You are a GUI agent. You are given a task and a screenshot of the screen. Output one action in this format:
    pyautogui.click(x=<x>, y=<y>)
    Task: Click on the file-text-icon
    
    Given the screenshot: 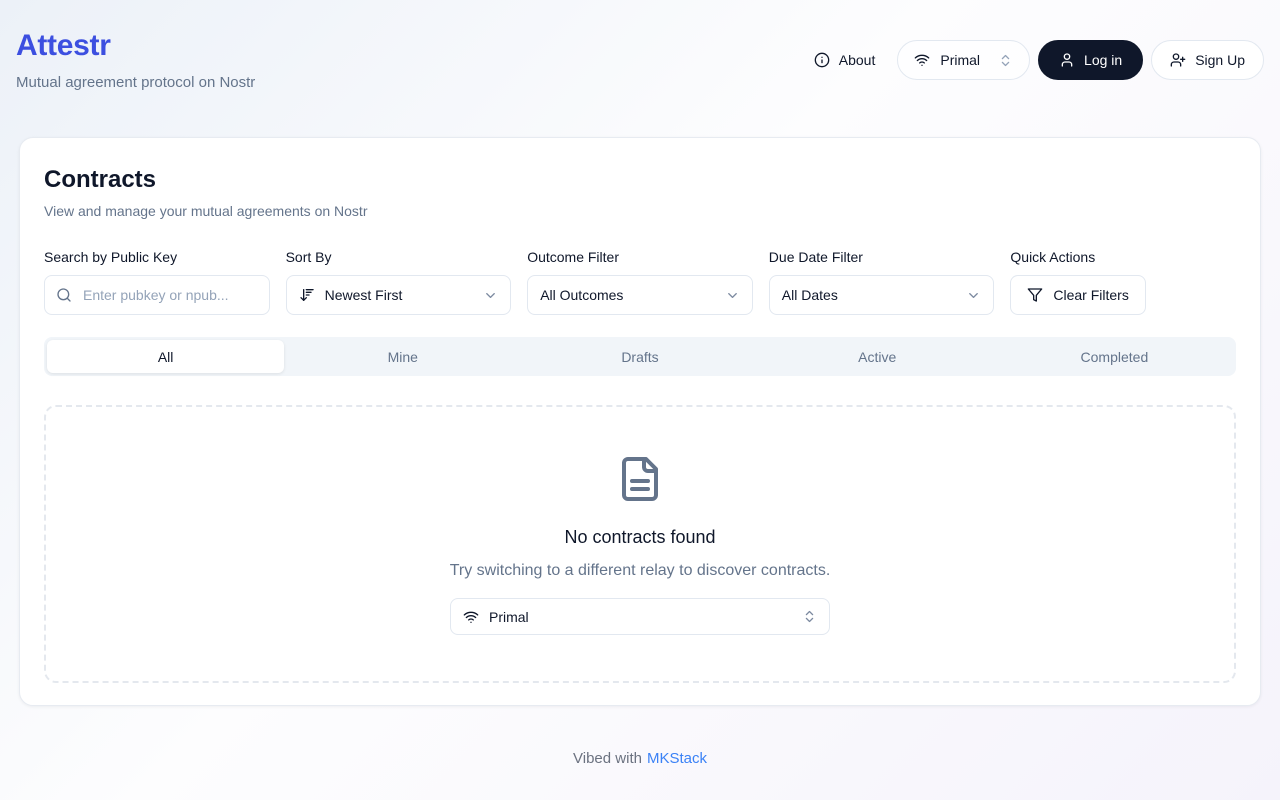 What is the action you would take?
    pyautogui.click(x=640, y=479)
    